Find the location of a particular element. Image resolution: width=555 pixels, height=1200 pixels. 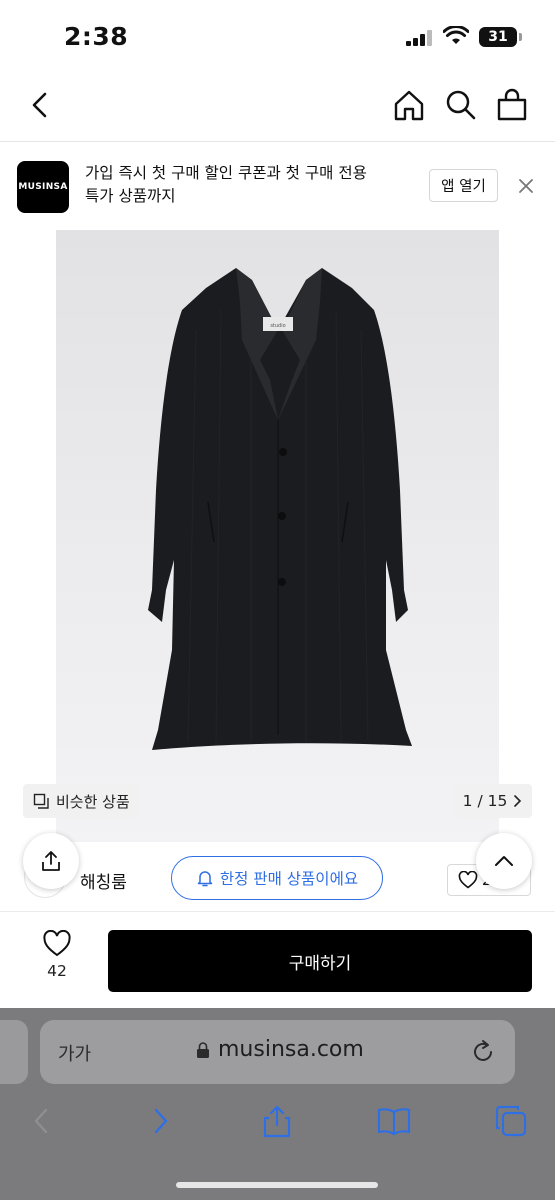

wishlist-button: 42 is located at coordinates (57, 960).